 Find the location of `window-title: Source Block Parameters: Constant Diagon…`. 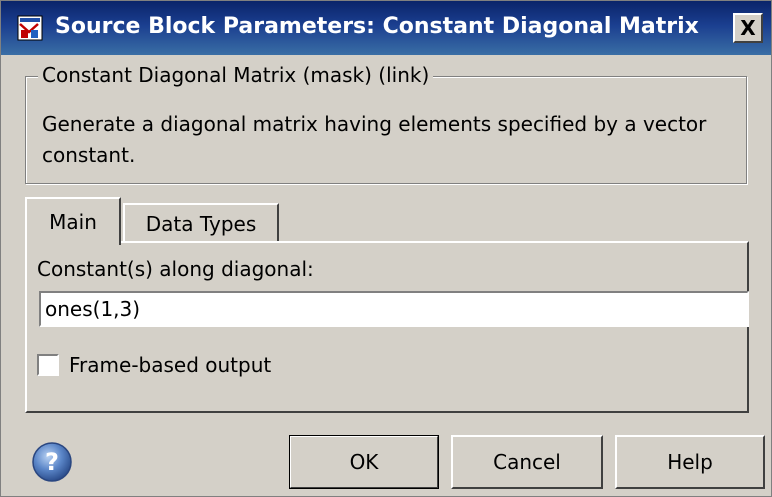

window-title: Source Block Parameters: Constant Diagon… is located at coordinates (377, 26).